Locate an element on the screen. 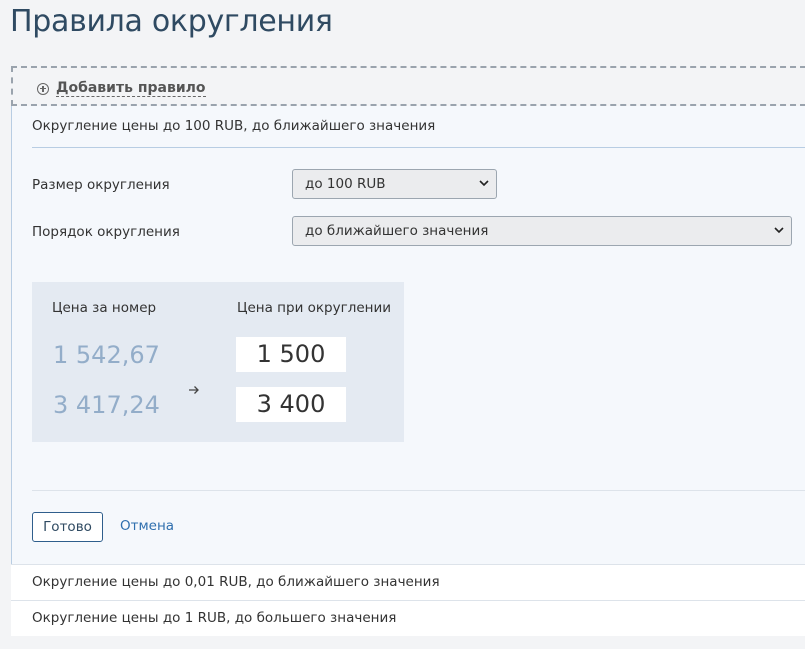 This screenshot has height=649, width=805. arrow-right-icon is located at coordinates (194, 390).